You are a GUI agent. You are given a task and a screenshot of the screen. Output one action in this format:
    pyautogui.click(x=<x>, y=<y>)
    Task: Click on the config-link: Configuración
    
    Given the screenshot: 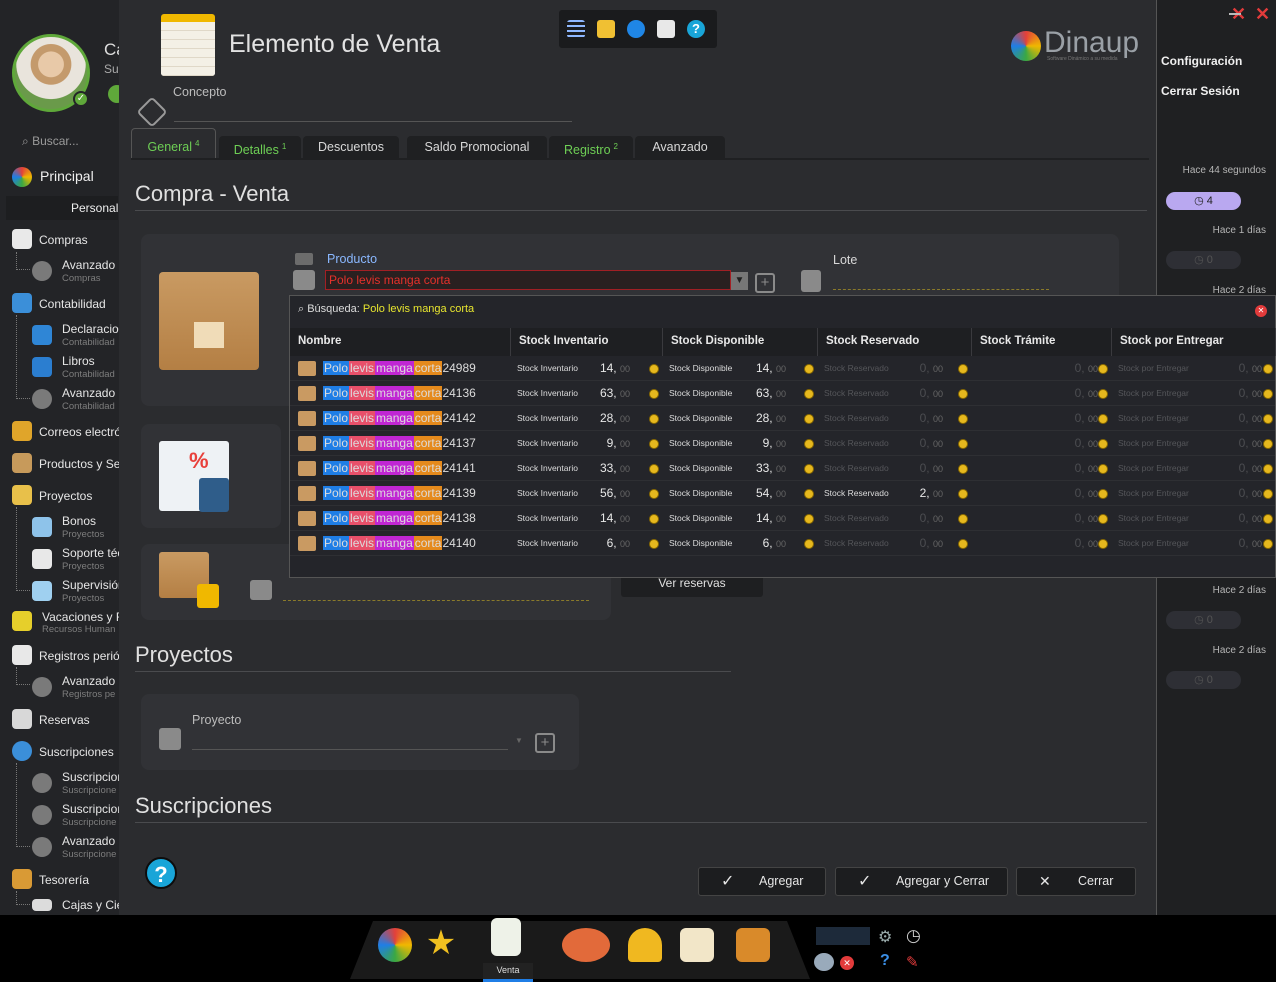 What is the action you would take?
    pyautogui.click(x=1201, y=61)
    